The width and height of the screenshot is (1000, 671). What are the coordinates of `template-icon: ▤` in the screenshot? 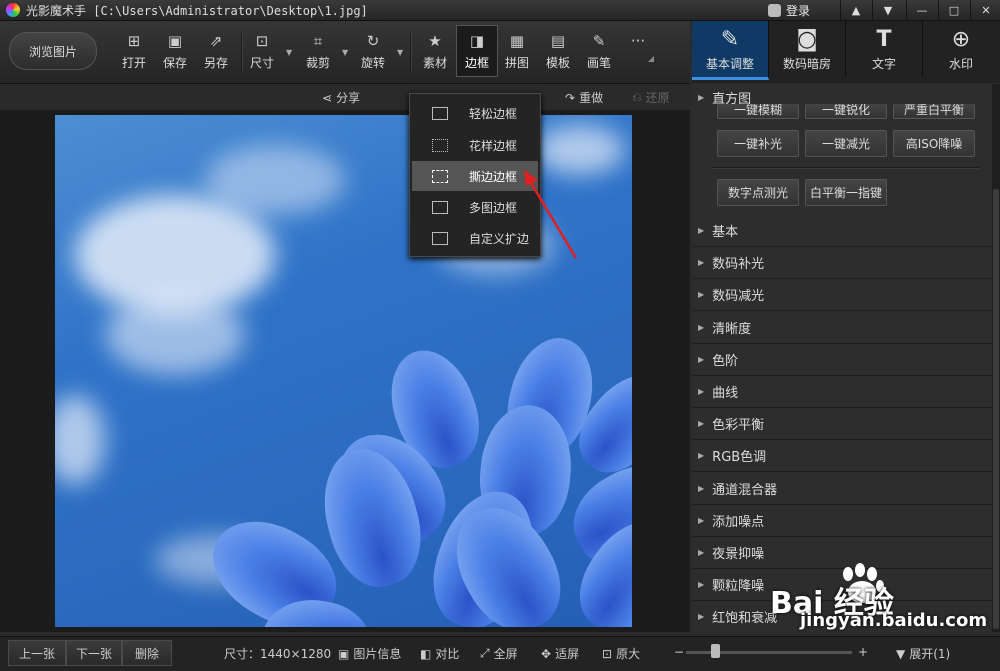 It's located at (558, 41).